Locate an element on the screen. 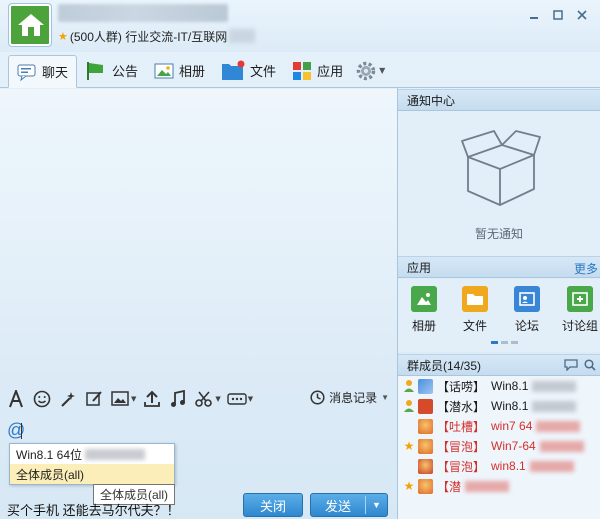  window-controls is located at coordinates (558, 15).